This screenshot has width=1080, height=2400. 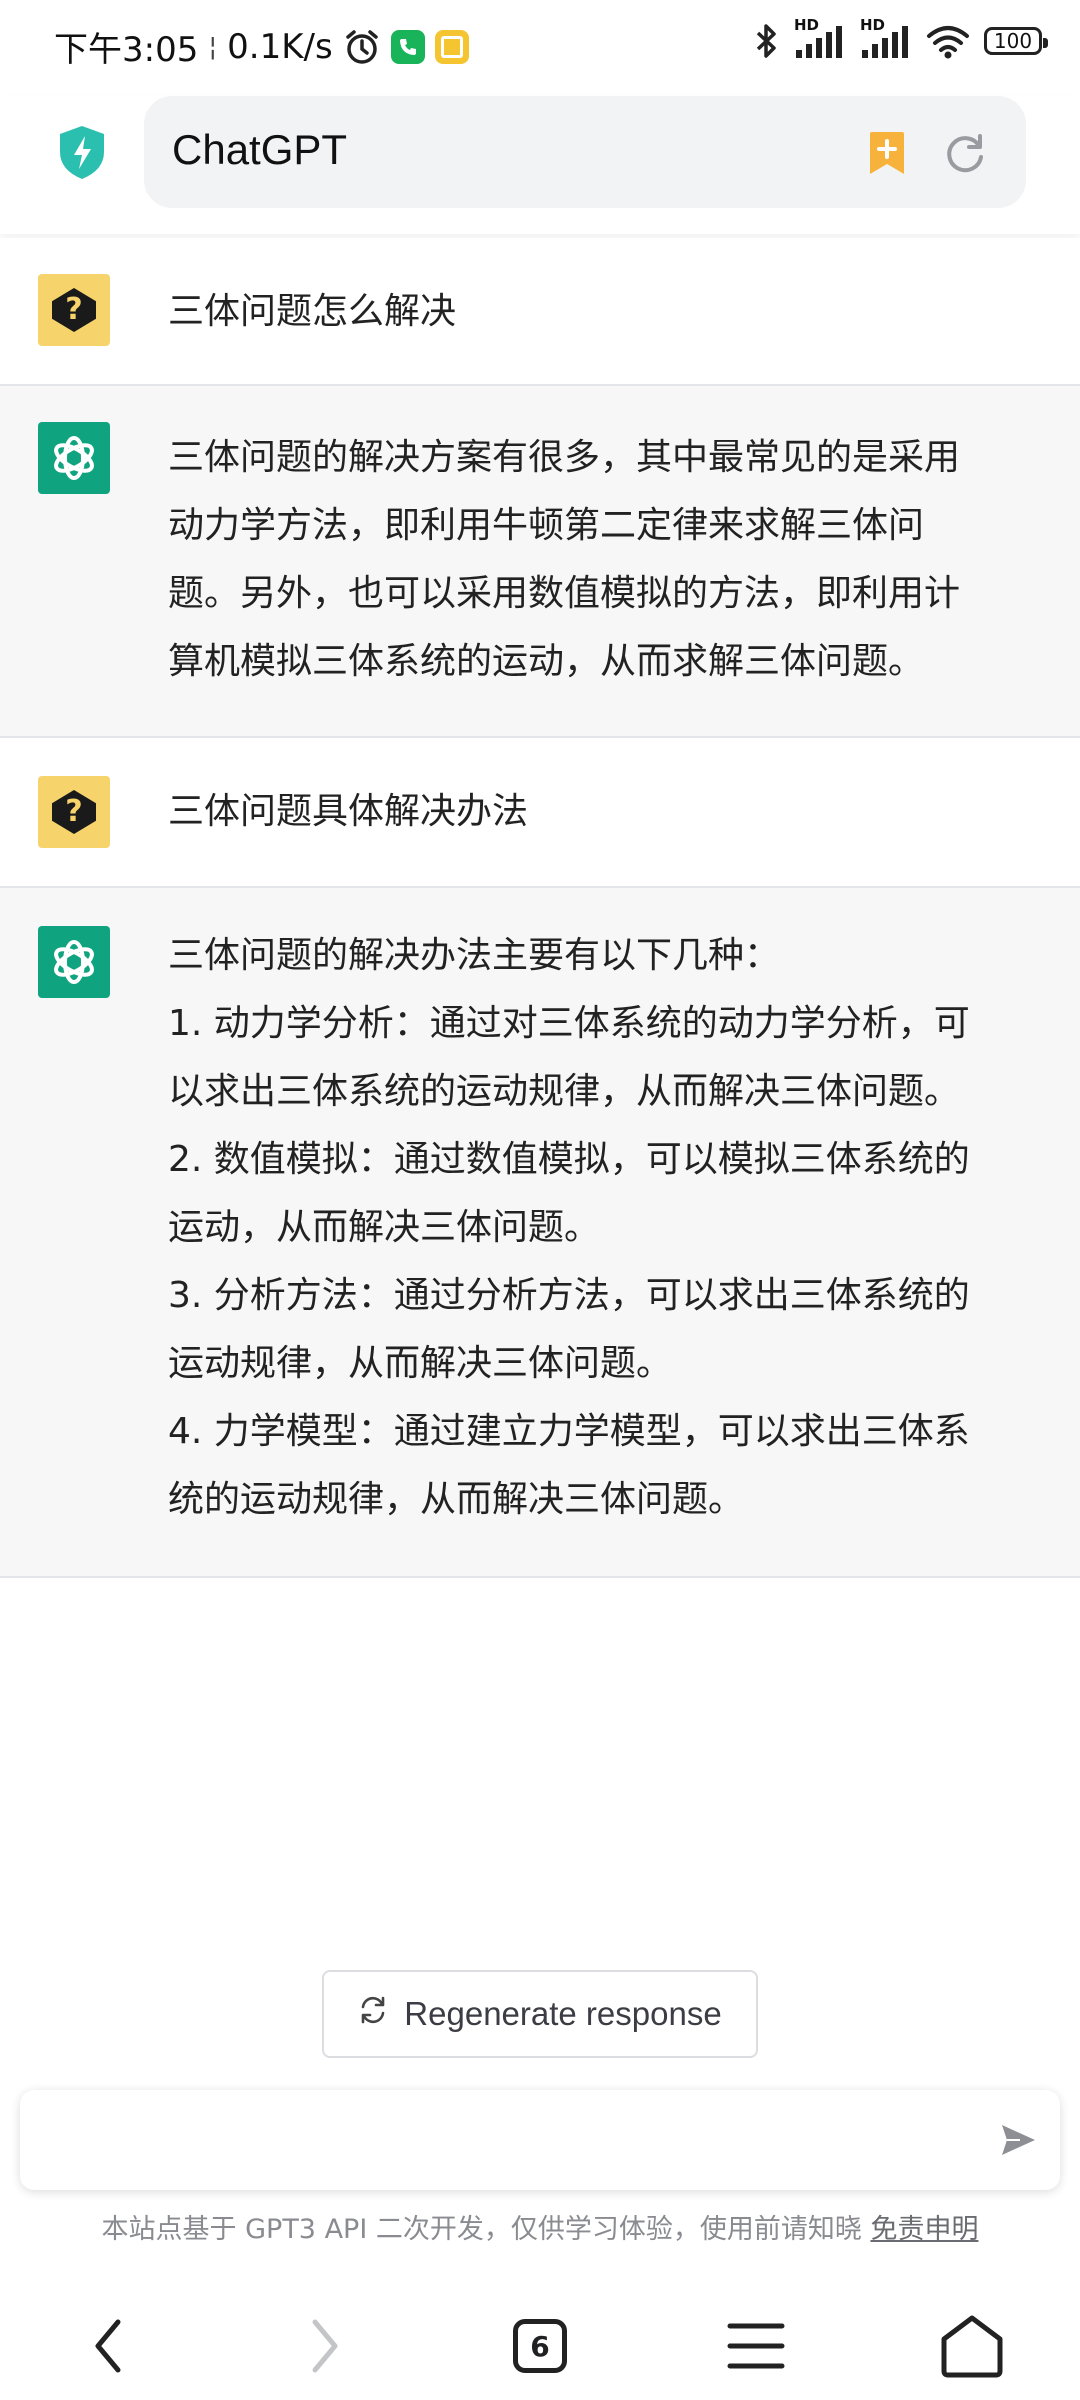 I want to click on tabs-button: 6, so click(x=540, y=2346).